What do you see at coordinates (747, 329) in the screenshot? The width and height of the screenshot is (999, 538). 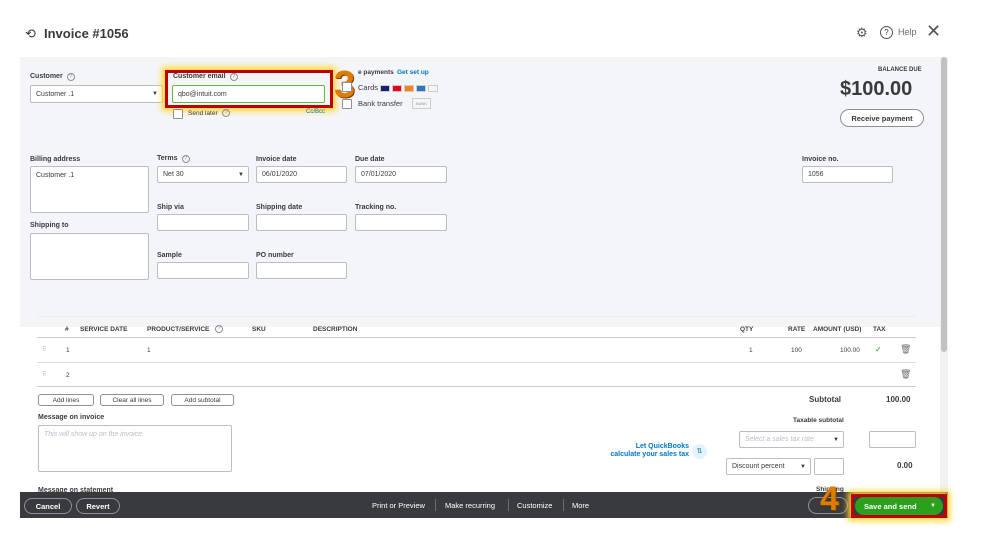 I see `col-header: QTY` at bounding box center [747, 329].